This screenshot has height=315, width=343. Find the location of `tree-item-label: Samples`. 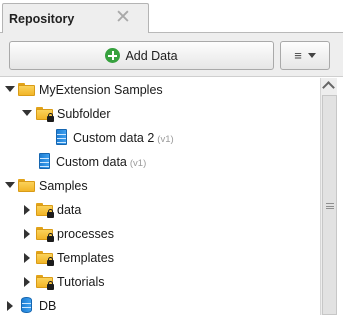

tree-item-label: Samples is located at coordinates (63, 186).